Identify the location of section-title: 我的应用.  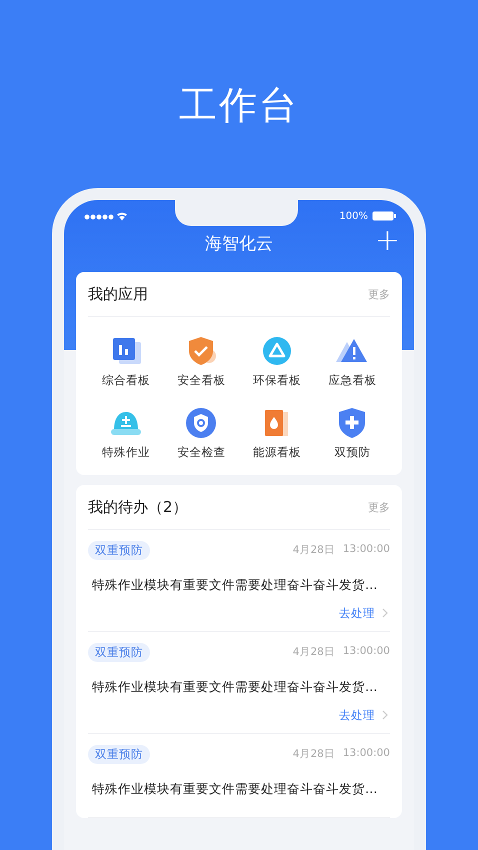
(118, 294).